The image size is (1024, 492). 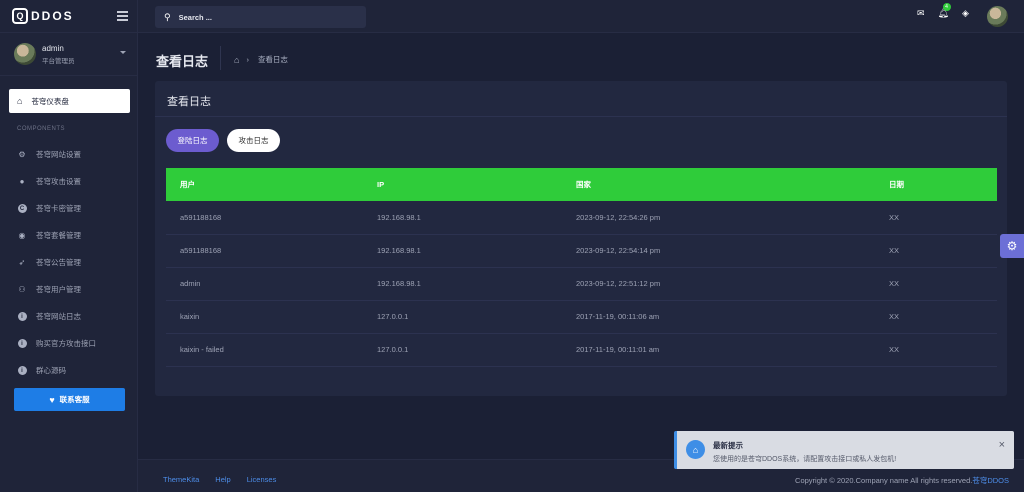 What do you see at coordinates (58, 181) in the screenshot?
I see `sidebar-item-label: 苍穹攻击设置` at bounding box center [58, 181].